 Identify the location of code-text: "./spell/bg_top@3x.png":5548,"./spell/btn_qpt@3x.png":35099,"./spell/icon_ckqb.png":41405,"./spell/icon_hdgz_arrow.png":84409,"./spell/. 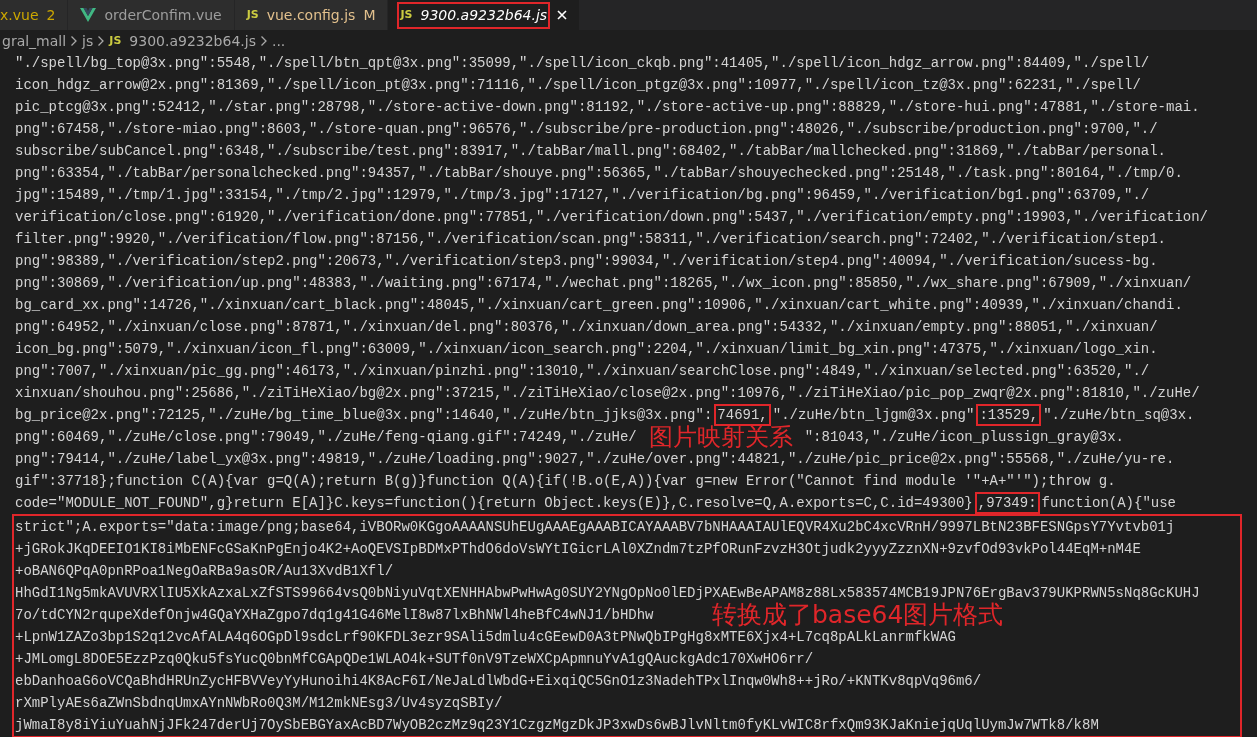
(582, 63).